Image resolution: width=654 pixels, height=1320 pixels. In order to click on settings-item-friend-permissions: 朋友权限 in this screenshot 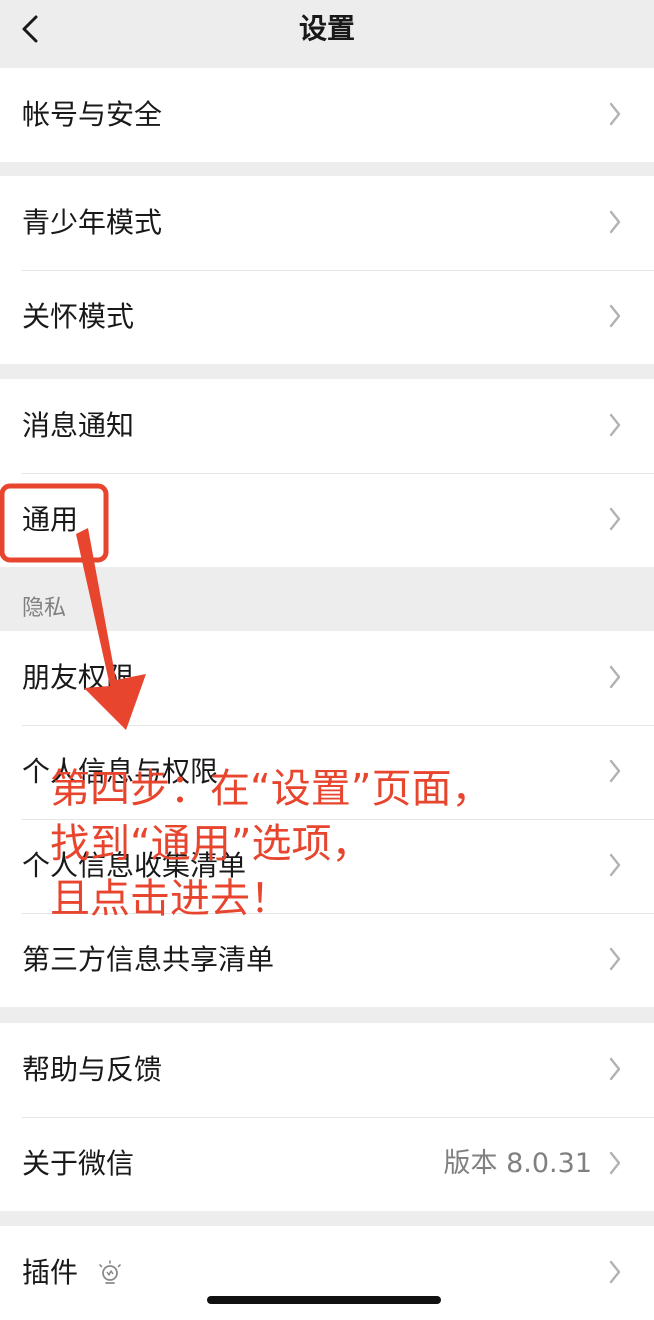, I will do `click(327, 678)`.